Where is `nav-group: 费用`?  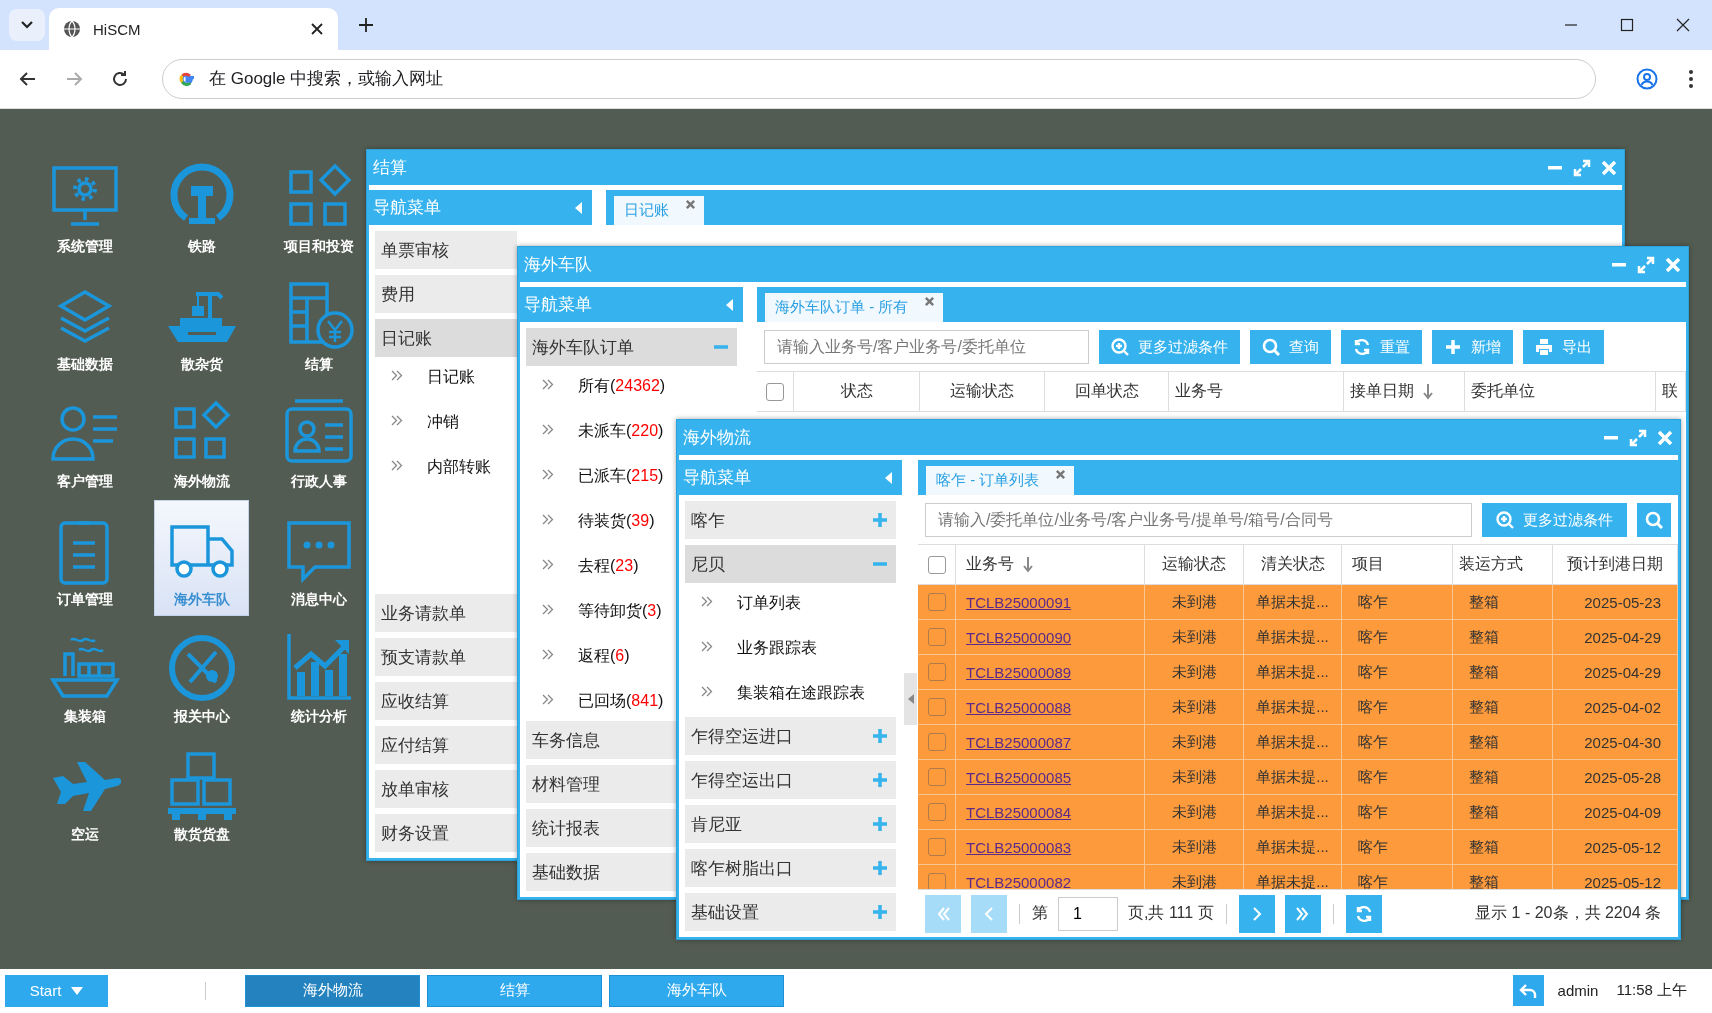
nav-group: 费用 is located at coordinates (446, 294).